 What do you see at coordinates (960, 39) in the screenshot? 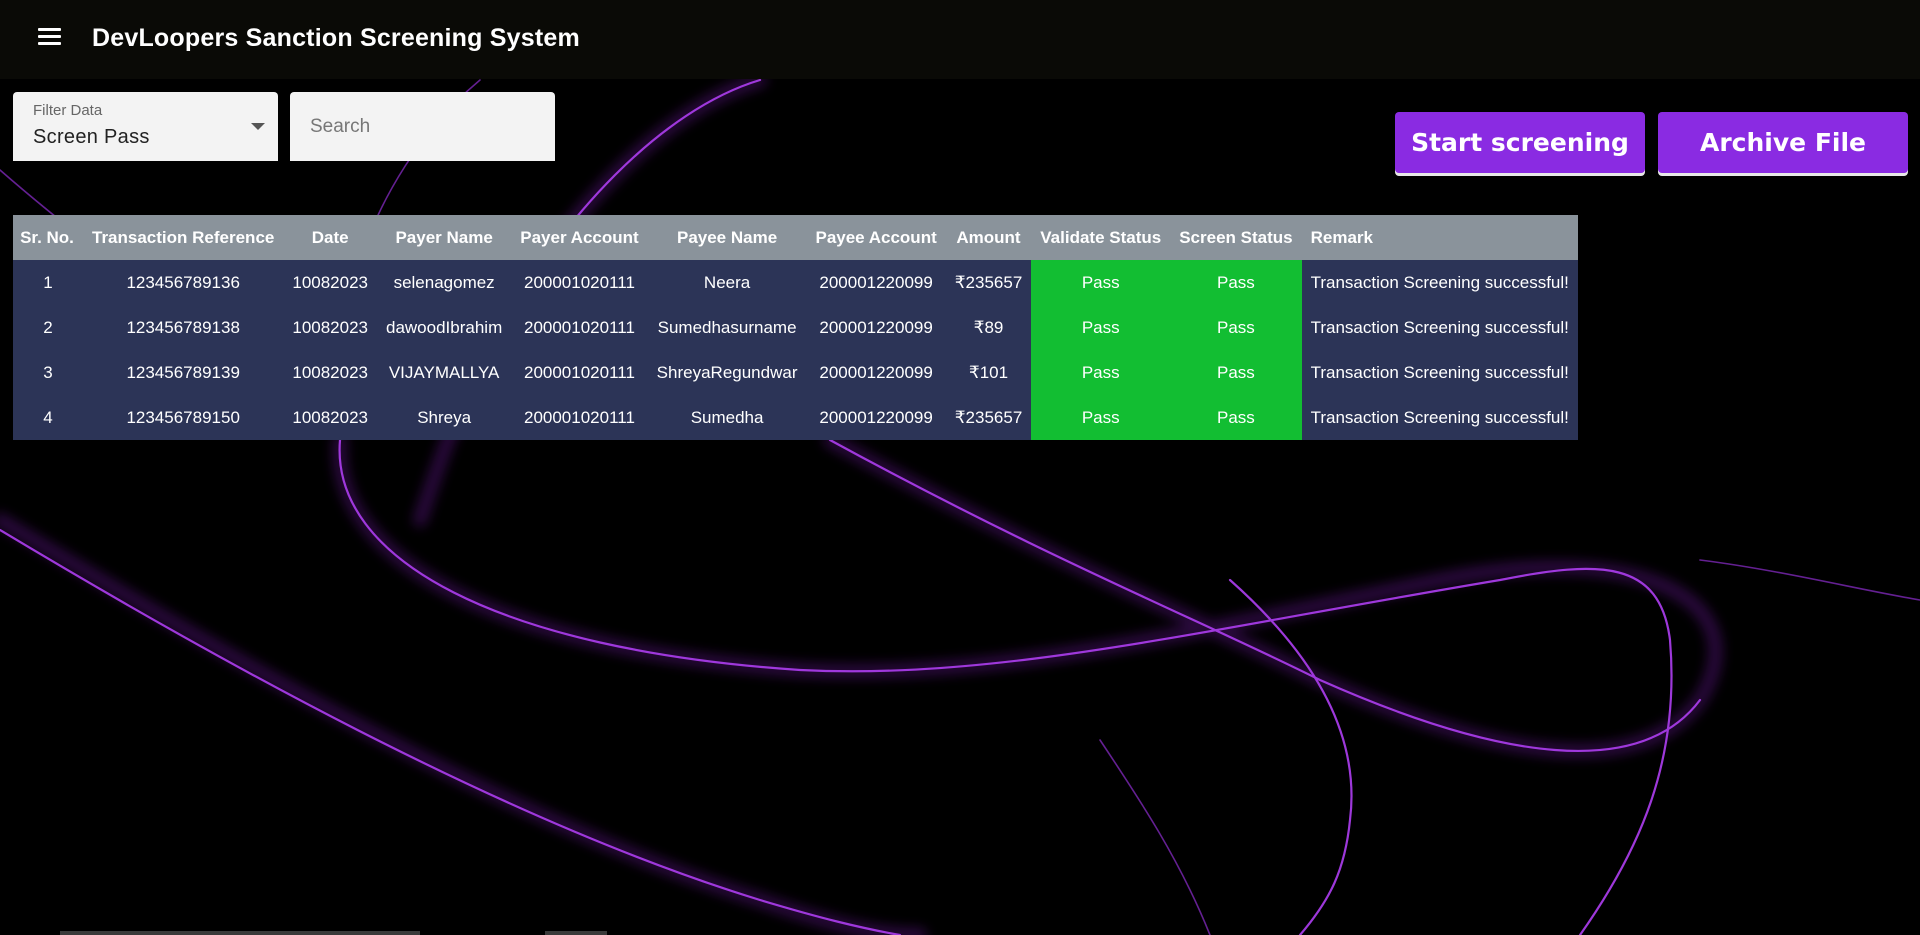
I see `app-bar: DevLoopers Sanction Screening System` at bounding box center [960, 39].